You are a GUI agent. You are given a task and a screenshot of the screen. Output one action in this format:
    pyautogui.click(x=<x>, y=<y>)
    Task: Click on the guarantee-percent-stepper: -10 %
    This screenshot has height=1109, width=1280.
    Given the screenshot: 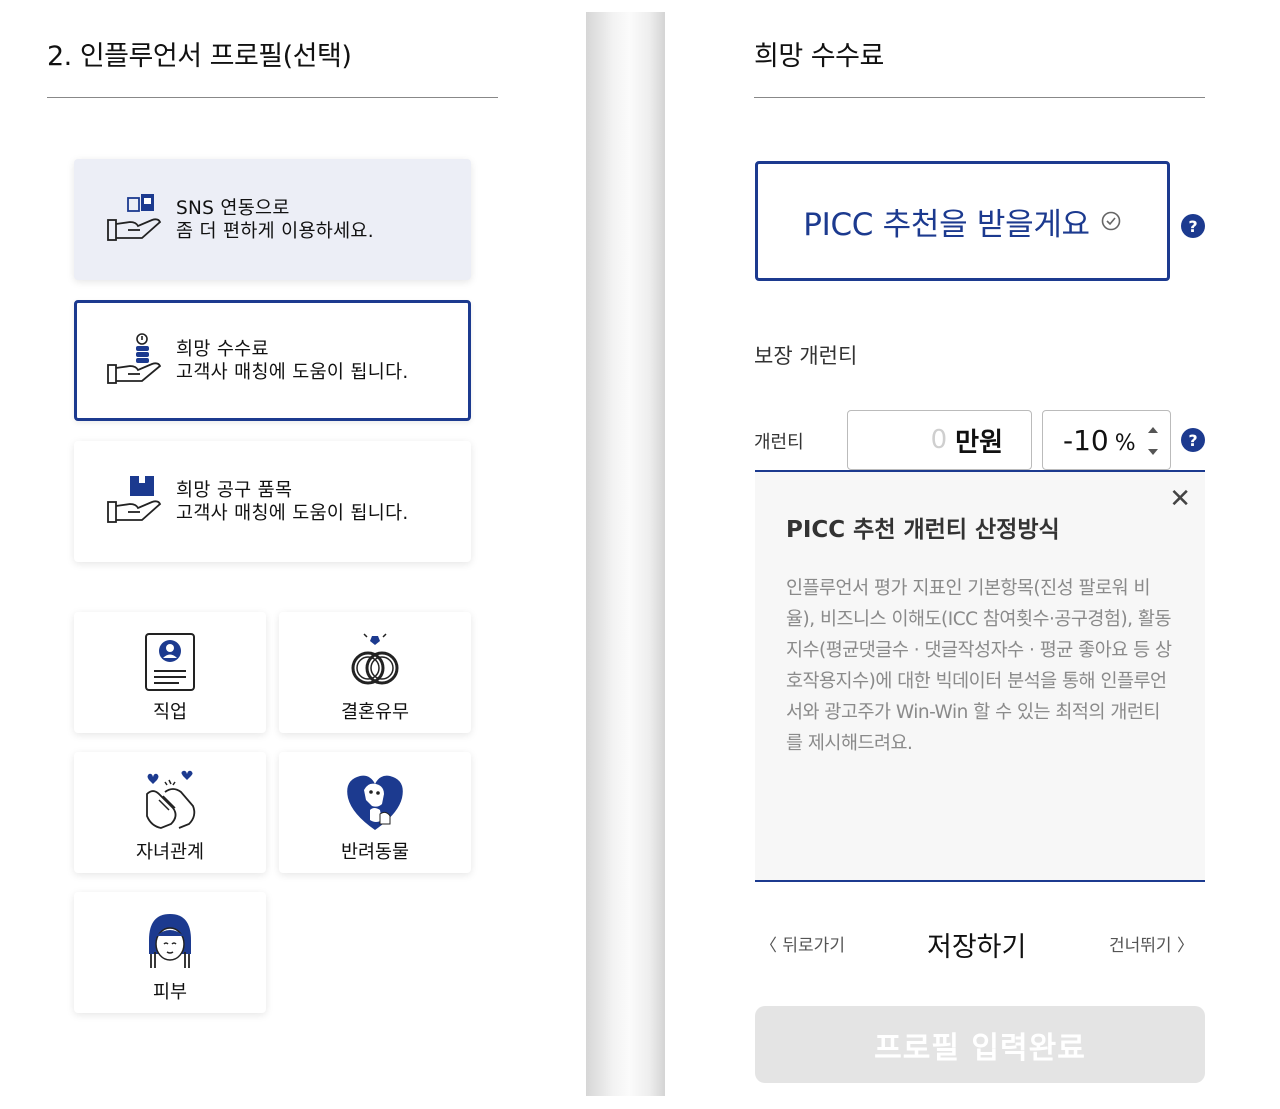 What is the action you would take?
    pyautogui.click(x=1106, y=440)
    